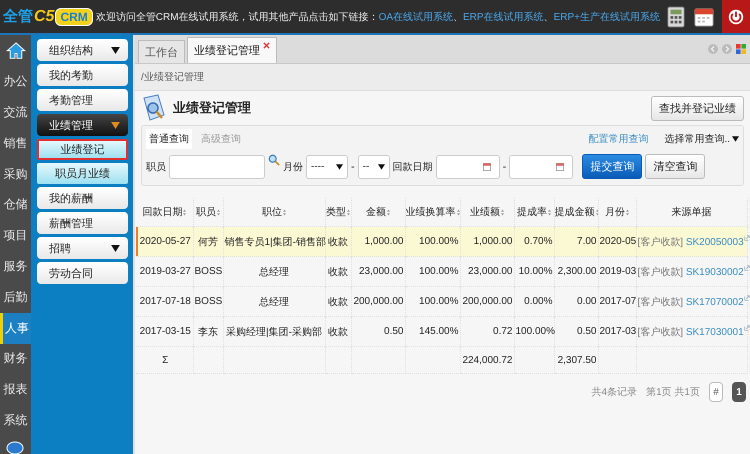 The width and height of the screenshot is (750, 454). What do you see at coordinates (237, 17) in the screenshot?
I see `welcome-text: 欢迎访问全管CRM在线试用系统，试用其他产品点击如下链接：` at bounding box center [237, 17].